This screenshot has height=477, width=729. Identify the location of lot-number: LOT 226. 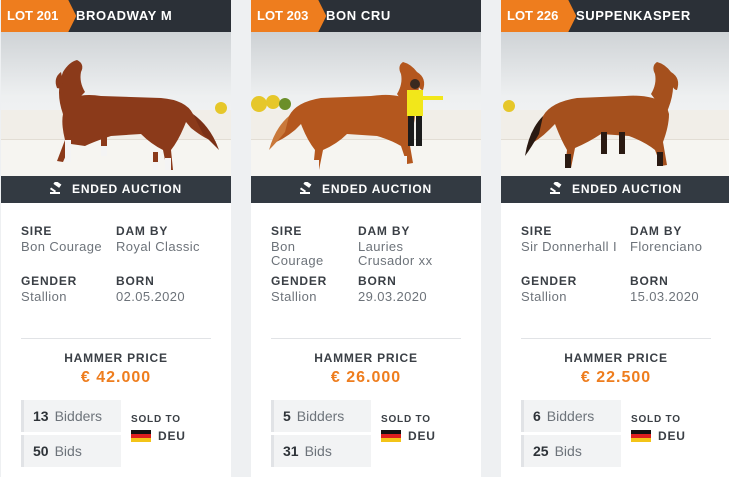
(538, 16).